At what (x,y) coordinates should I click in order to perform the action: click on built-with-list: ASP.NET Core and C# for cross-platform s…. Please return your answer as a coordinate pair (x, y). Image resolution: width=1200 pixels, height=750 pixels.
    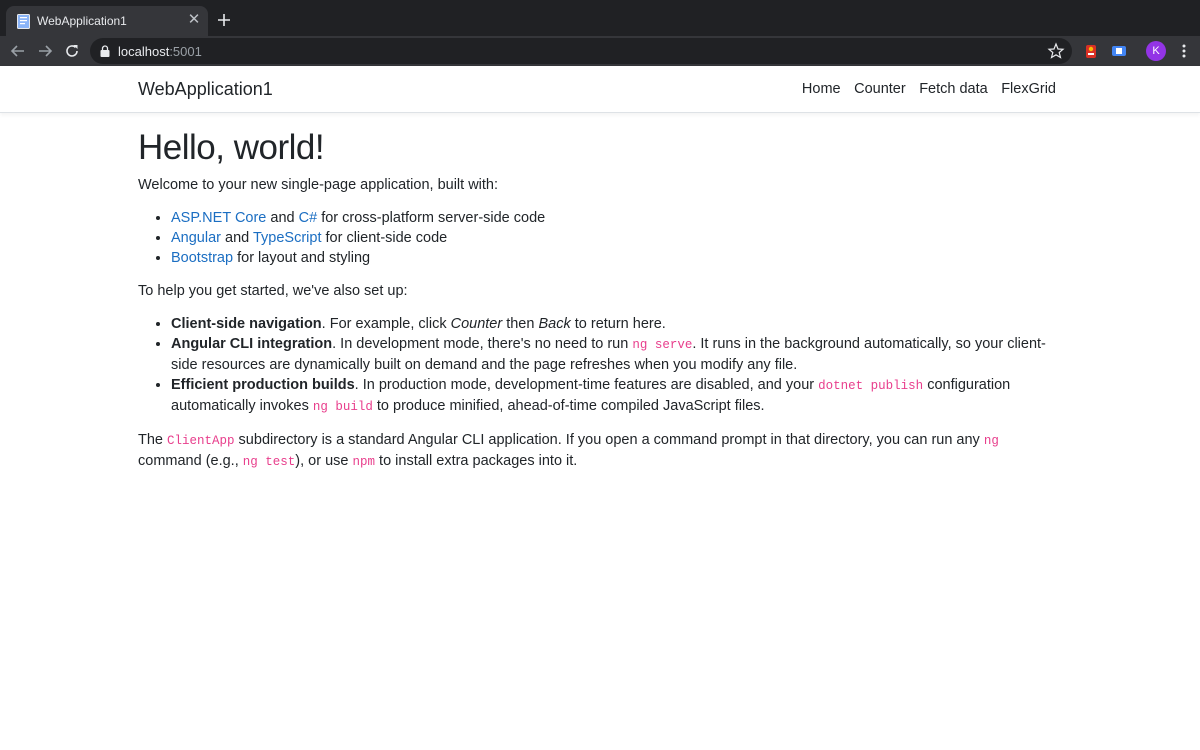
    Looking at the image, I should click on (618, 238).